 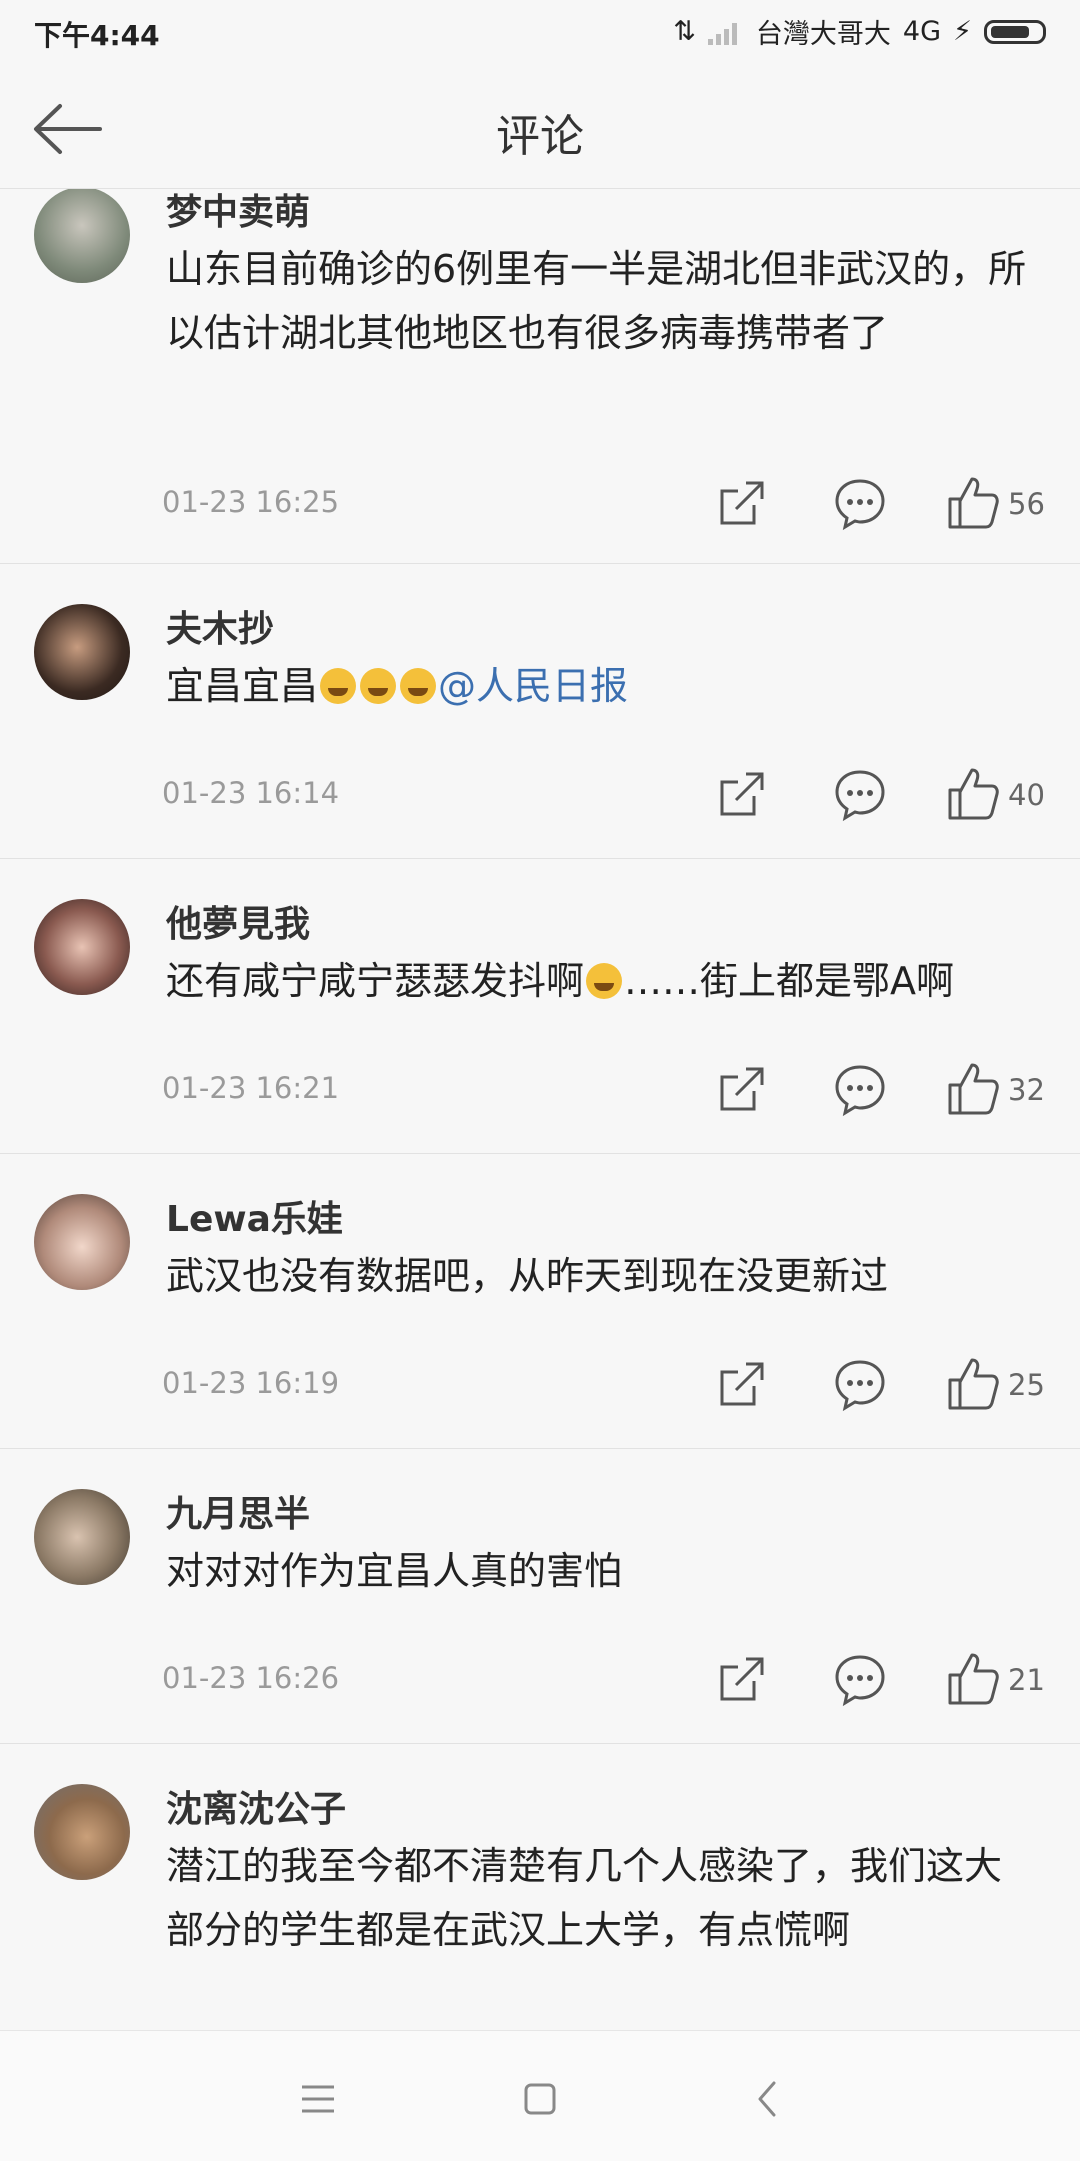 What do you see at coordinates (768, 2099) in the screenshot?
I see `back-nav-icon` at bounding box center [768, 2099].